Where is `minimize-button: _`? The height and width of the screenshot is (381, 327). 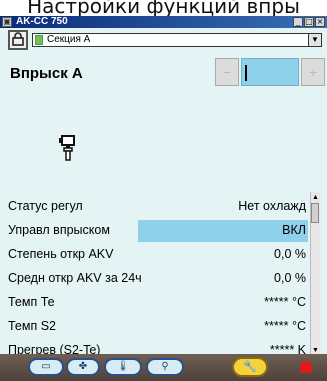
minimize-button: _ is located at coordinates (298, 22).